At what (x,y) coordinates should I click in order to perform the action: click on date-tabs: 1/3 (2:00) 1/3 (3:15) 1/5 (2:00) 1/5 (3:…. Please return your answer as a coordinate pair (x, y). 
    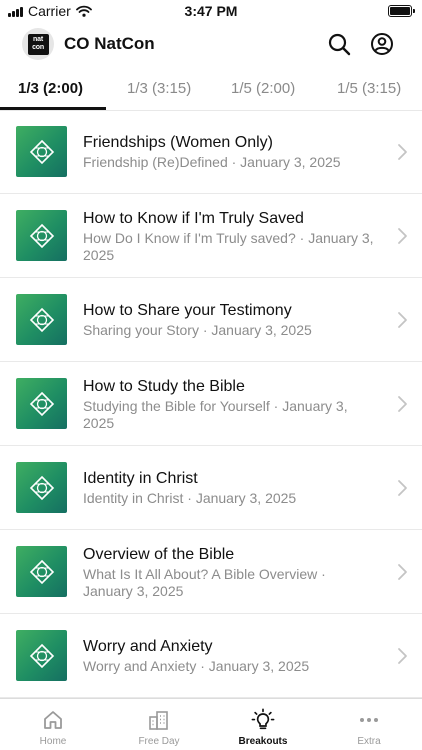
    Looking at the image, I should click on (211, 92).